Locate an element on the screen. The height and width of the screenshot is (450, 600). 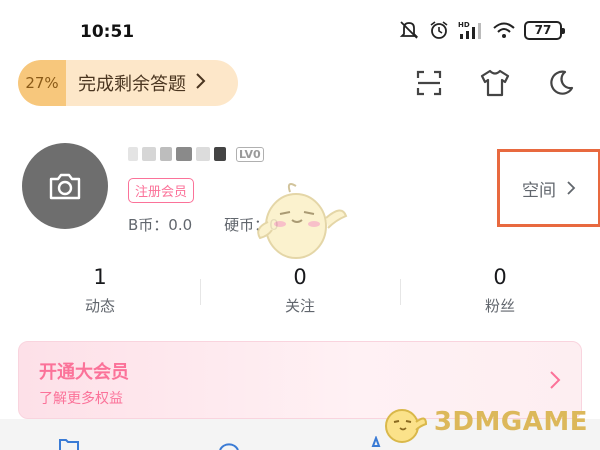
alarm-icon is located at coordinates (439, 30).